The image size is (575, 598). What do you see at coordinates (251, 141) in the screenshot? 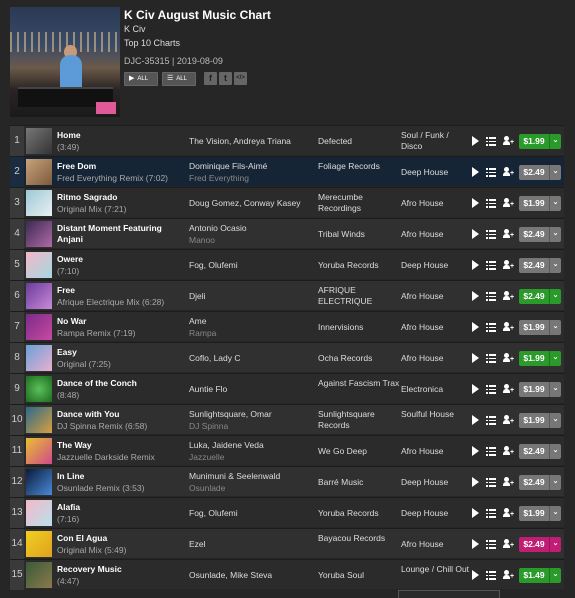
I see `track-artists: The Vision, Andreya Triana` at bounding box center [251, 141].